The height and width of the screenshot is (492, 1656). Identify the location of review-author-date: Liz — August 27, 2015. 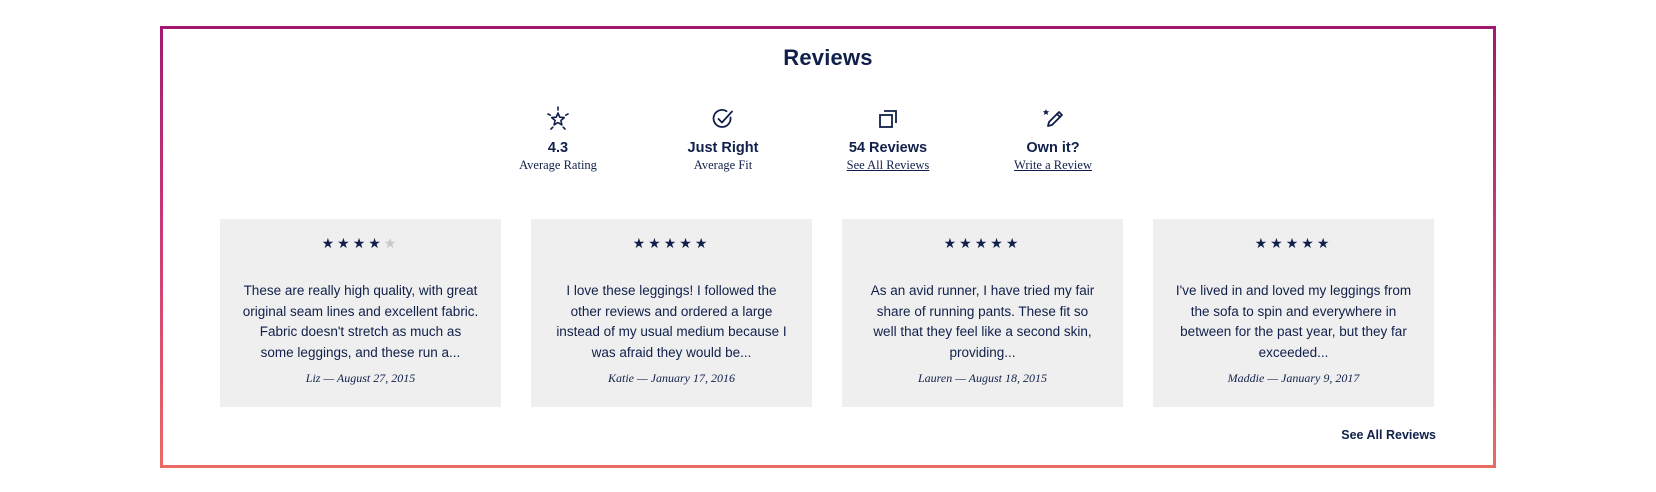
(360, 378).